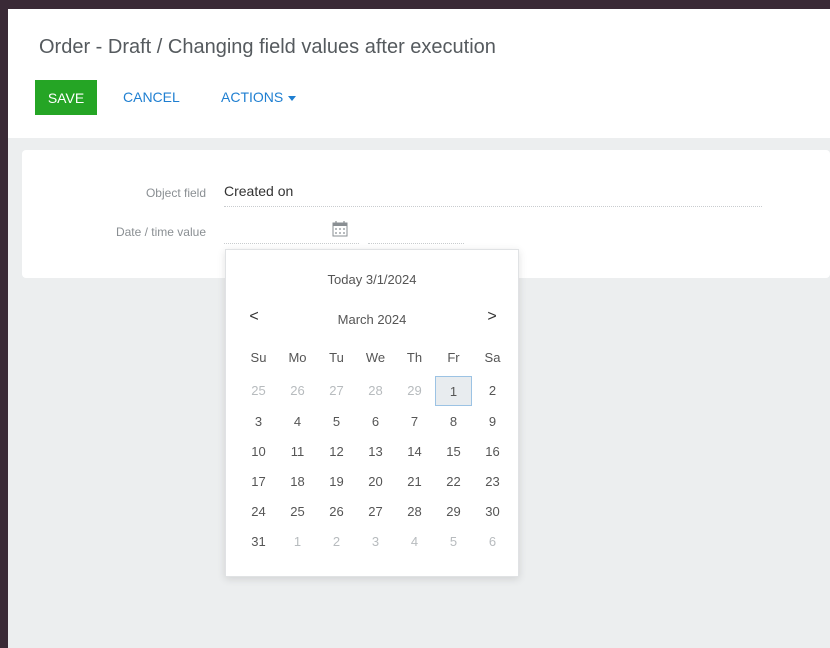 Image resolution: width=830 pixels, height=648 pixels. Describe the element at coordinates (258, 512) in the screenshot. I see `calendar-day: 24` at that location.